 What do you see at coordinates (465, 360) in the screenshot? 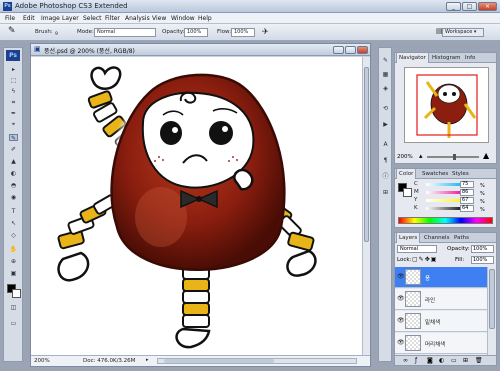
I see `new-layer-icon: ⊞` at bounding box center [465, 360].